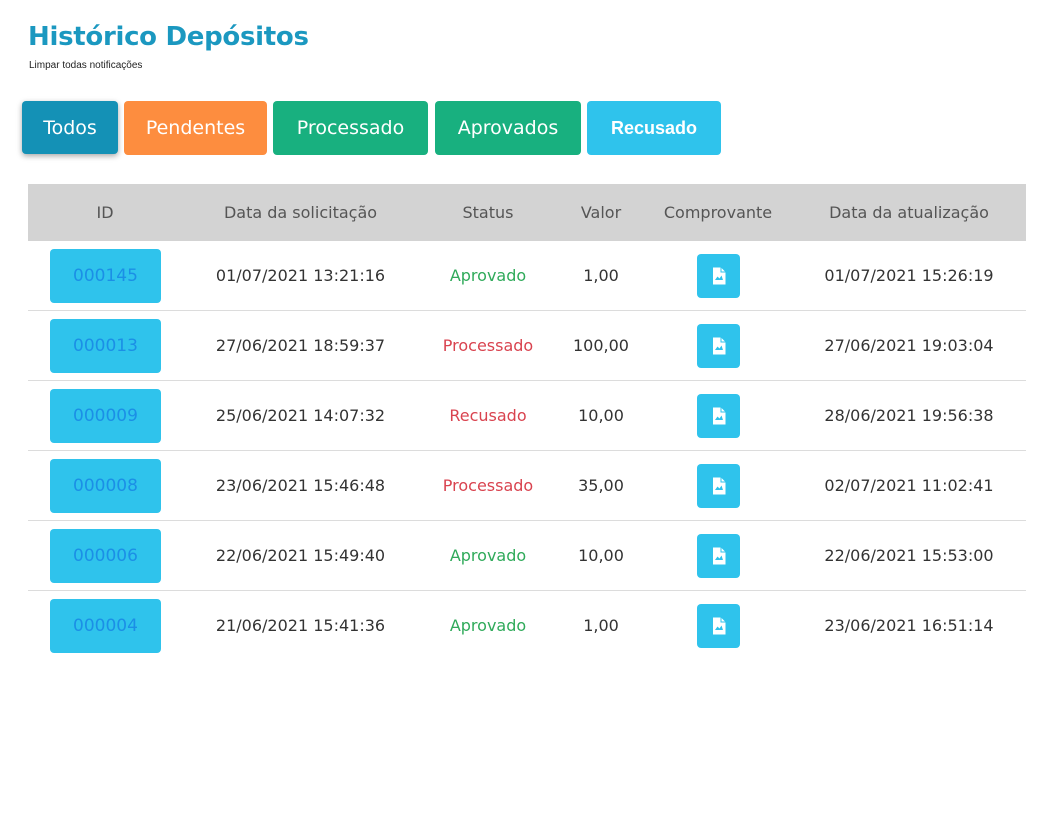  What do you see at coordinates (105, 276) in the screenshot?
I see `deposit-id-button: 000145` at bounding box center [105, 276].